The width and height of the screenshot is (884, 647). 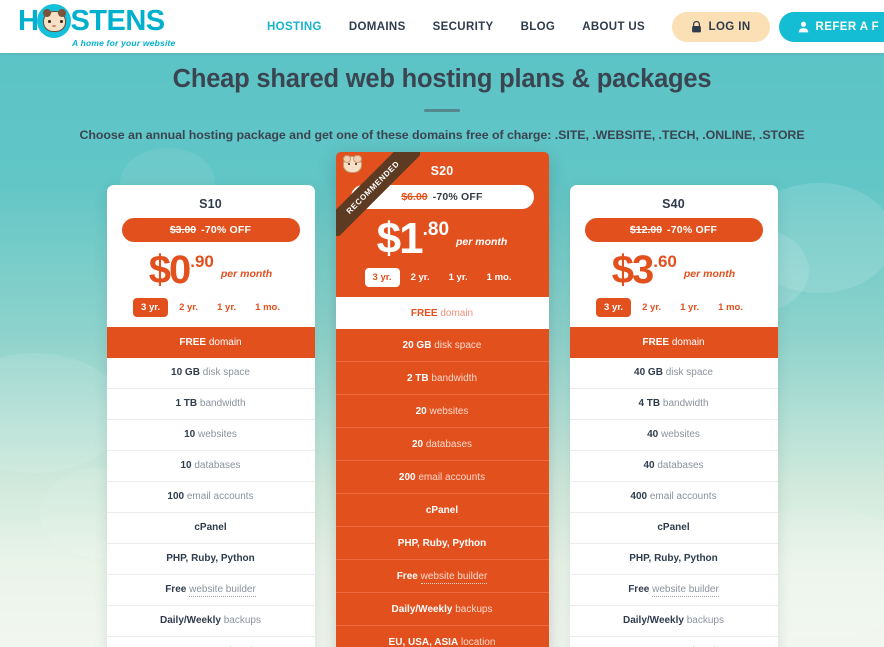 I want to click on main-nav: HOSTING DOMAINS SECURITY BLOG ABOUT US, so click(x=456, y=27).